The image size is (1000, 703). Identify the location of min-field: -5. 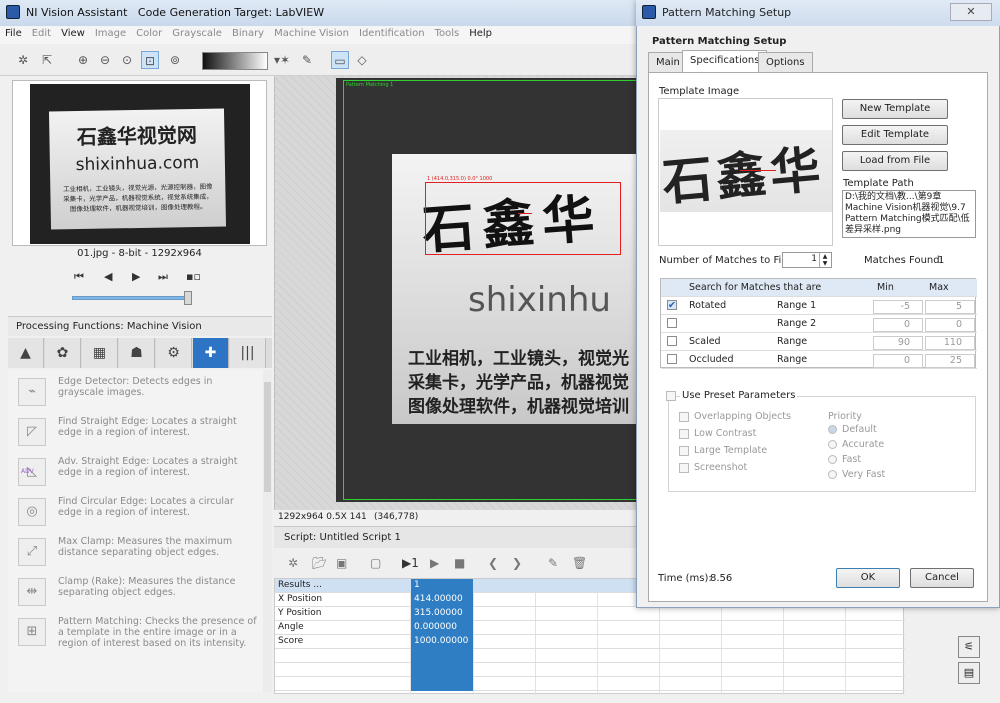
(898, 307).